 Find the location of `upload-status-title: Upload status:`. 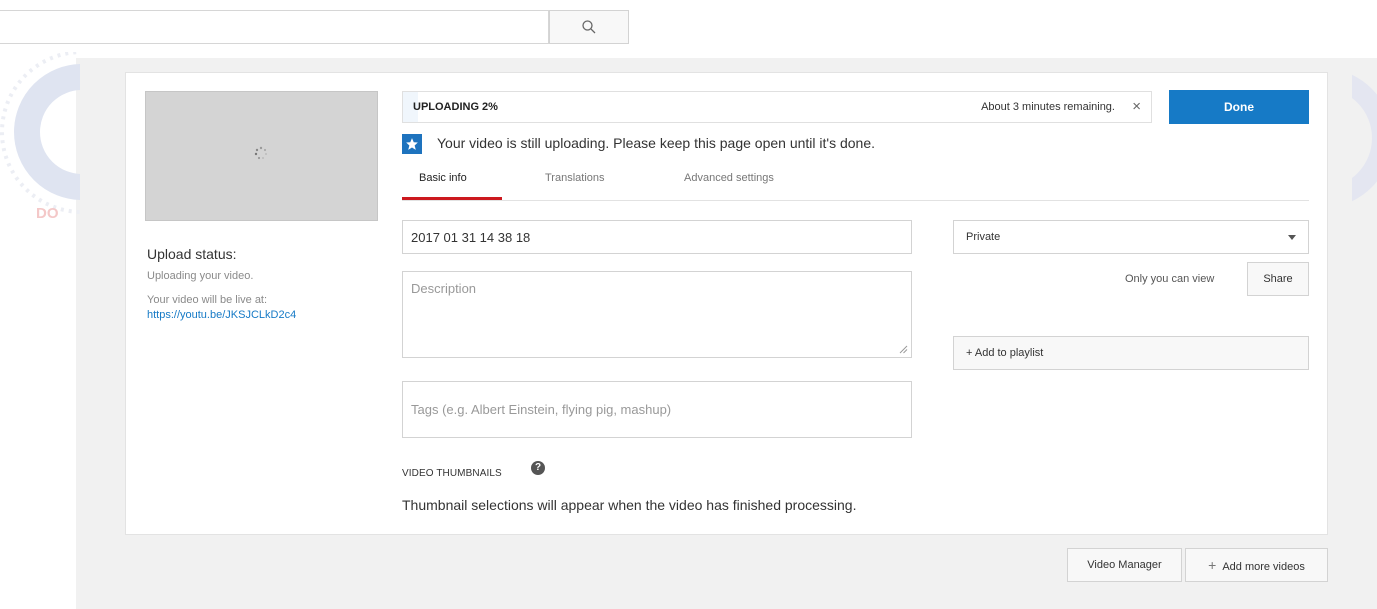

upload-status-title: Upload status: is located at coordinates (192, 254).